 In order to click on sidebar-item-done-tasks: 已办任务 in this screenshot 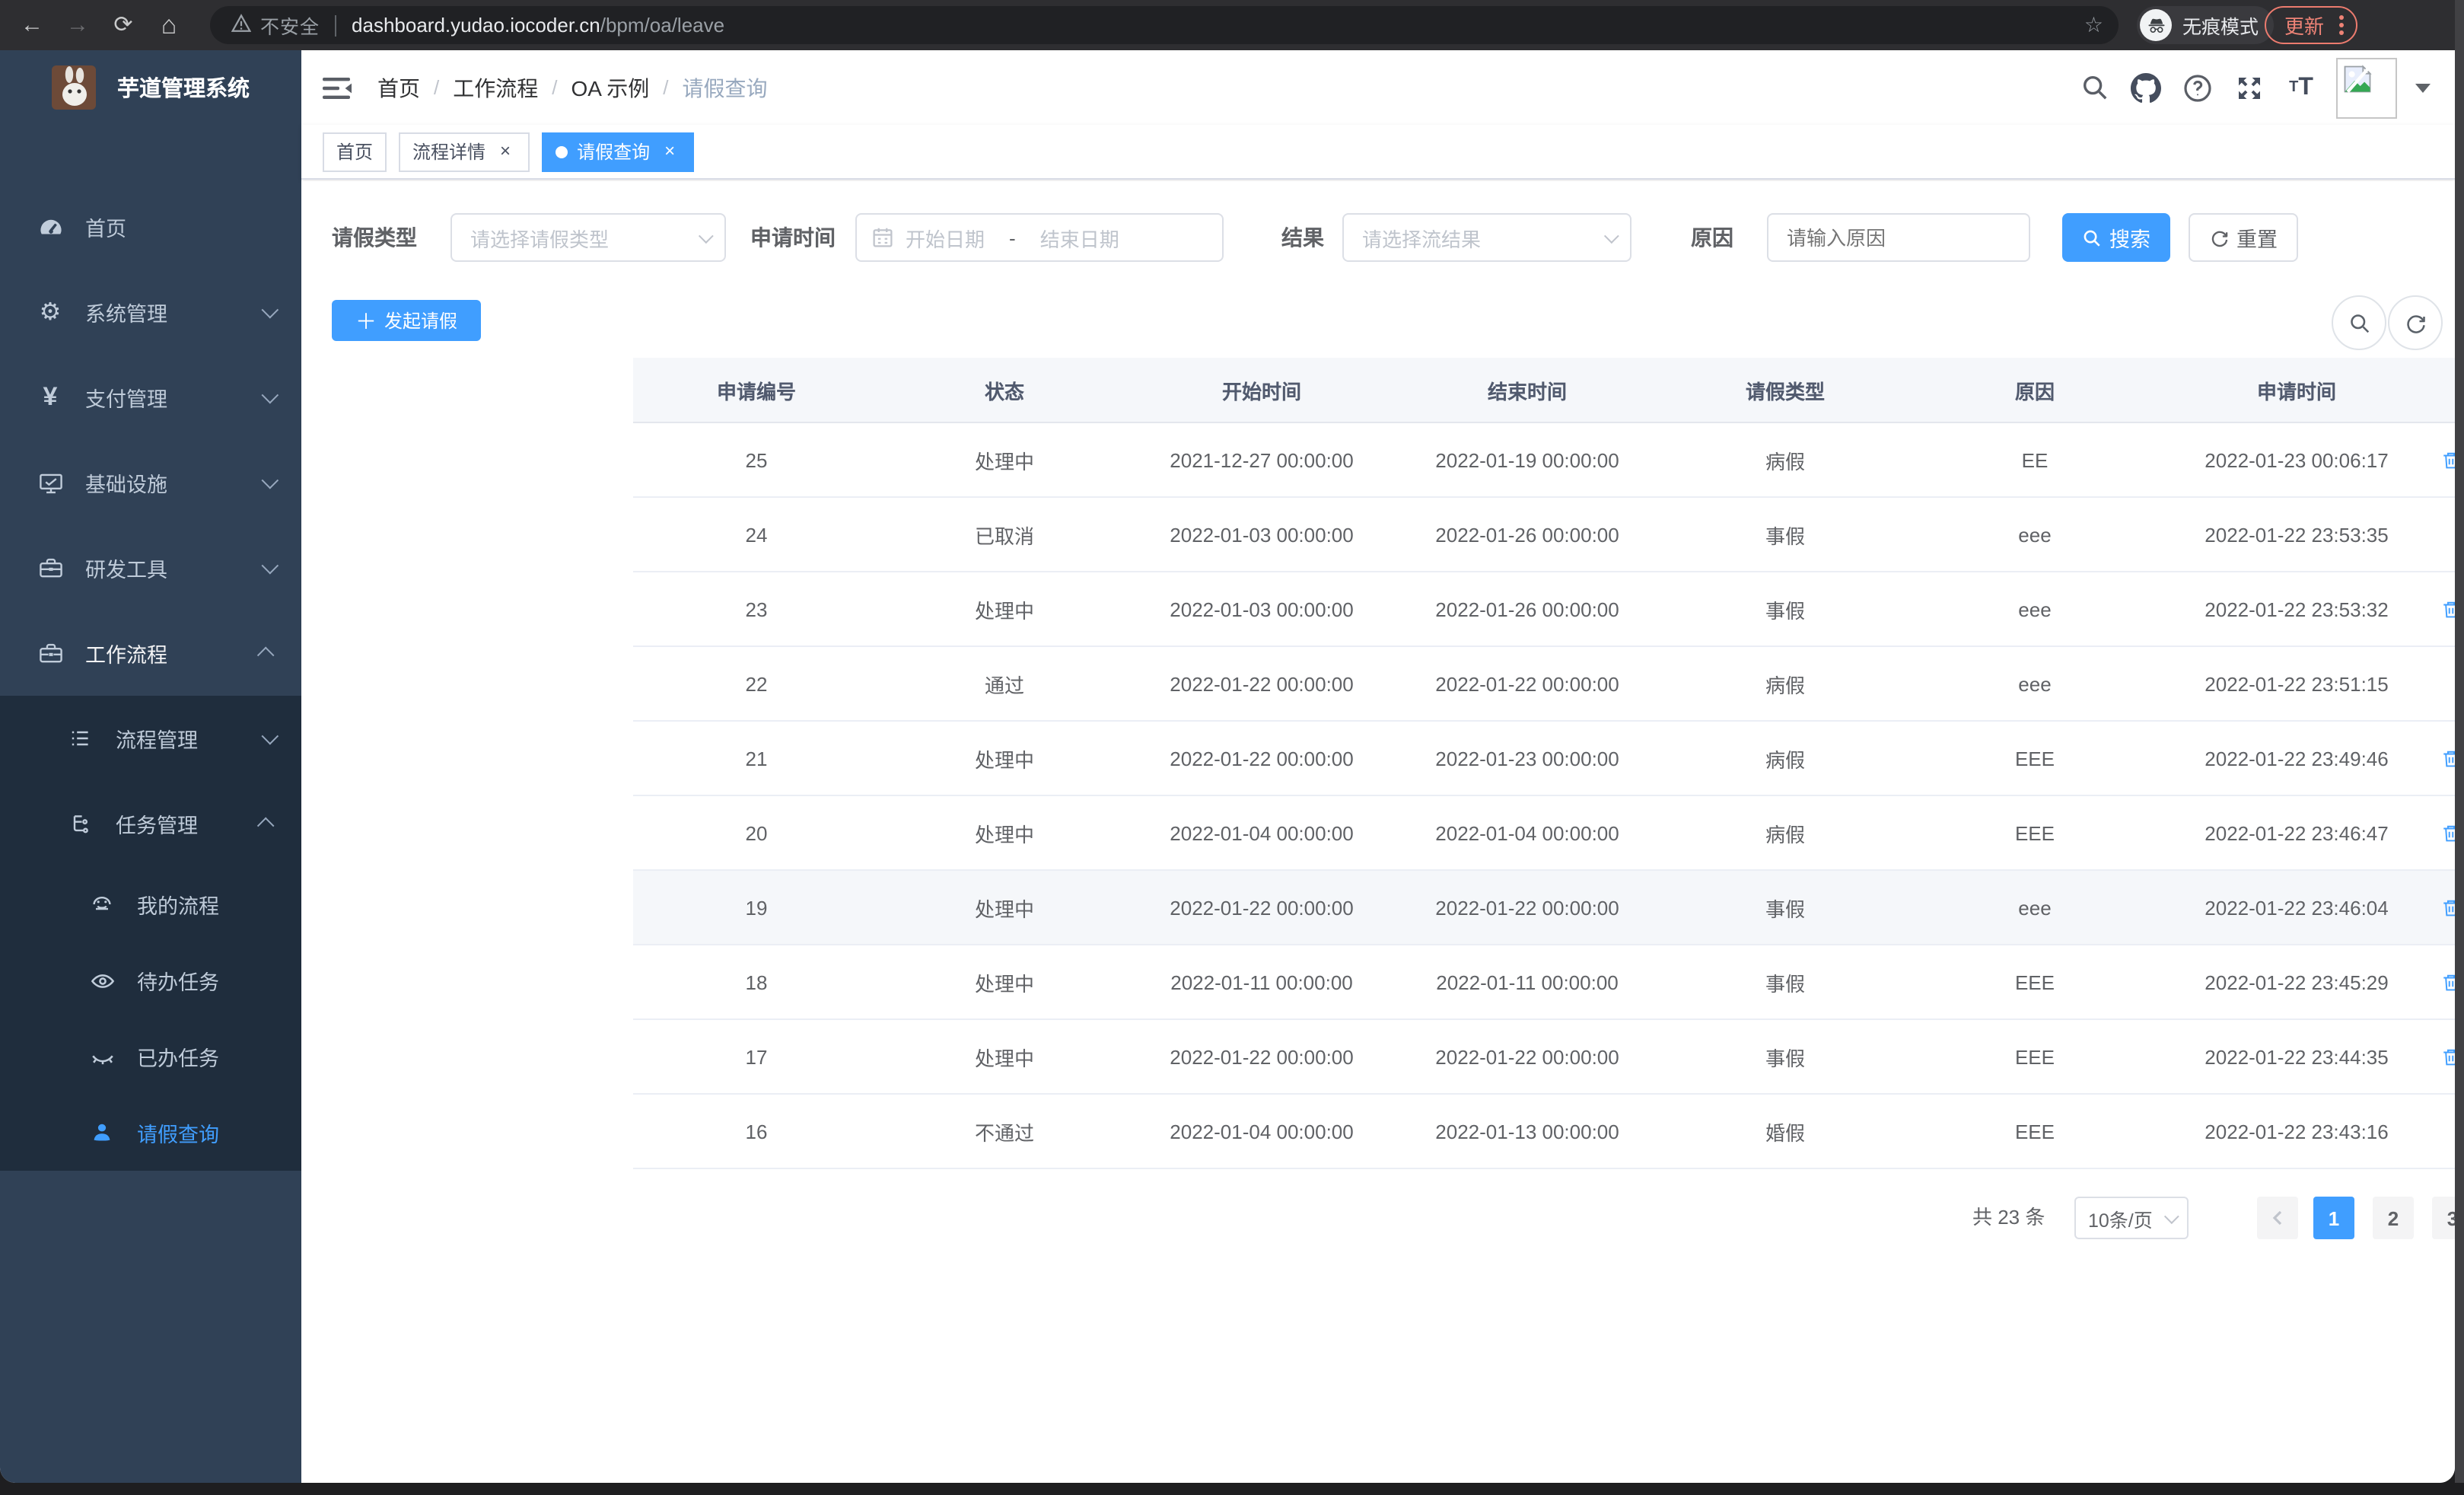, I will do `click(150, 1056)`.